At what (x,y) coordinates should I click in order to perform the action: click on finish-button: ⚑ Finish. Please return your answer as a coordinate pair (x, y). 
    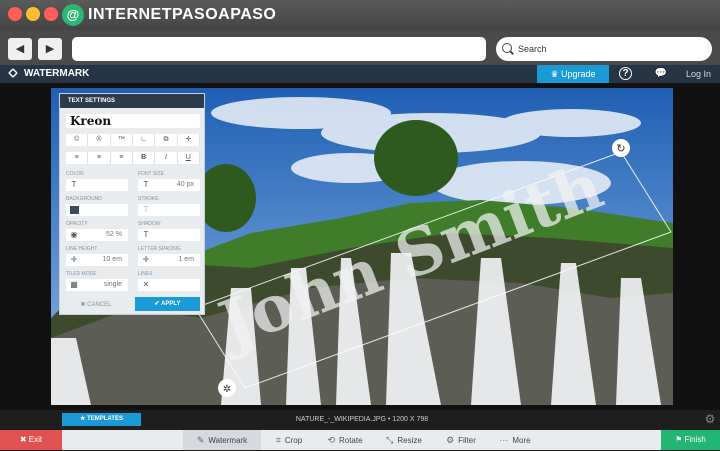
    Looking at the image, I should click on (690, 440).